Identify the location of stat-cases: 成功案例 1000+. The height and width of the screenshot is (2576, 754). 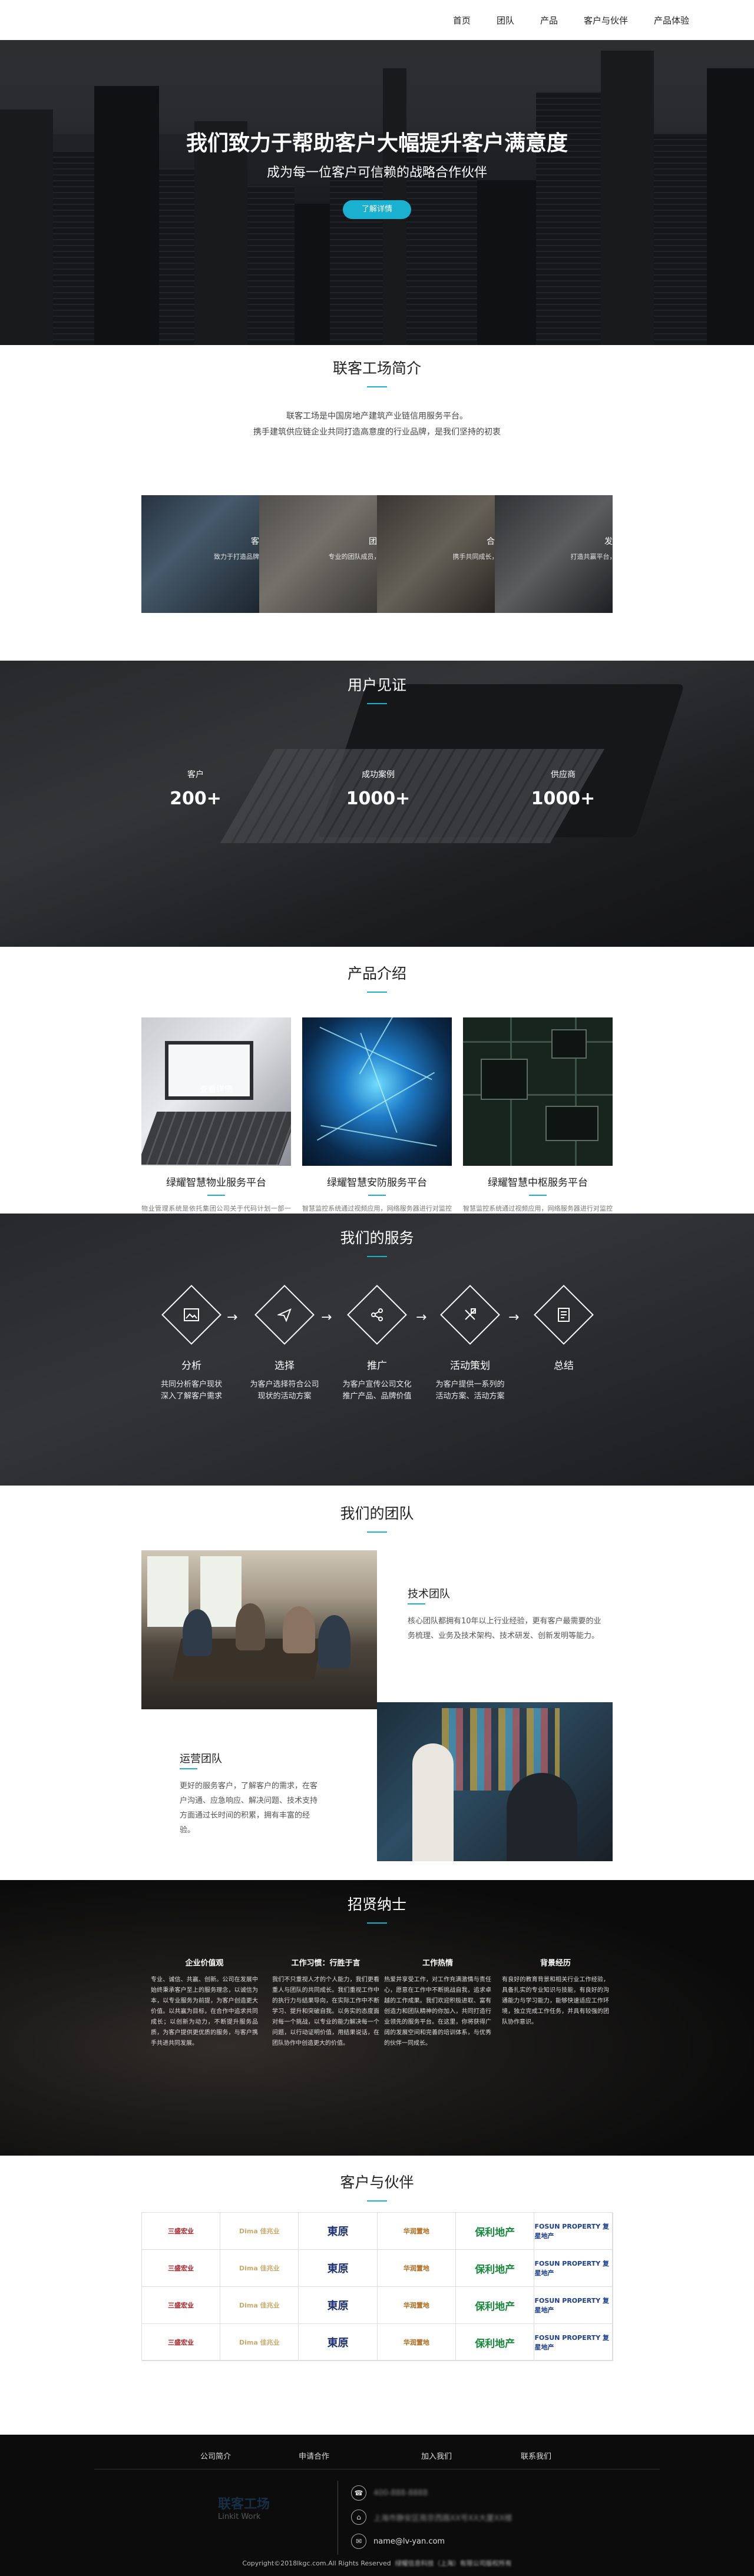
(379, 789).